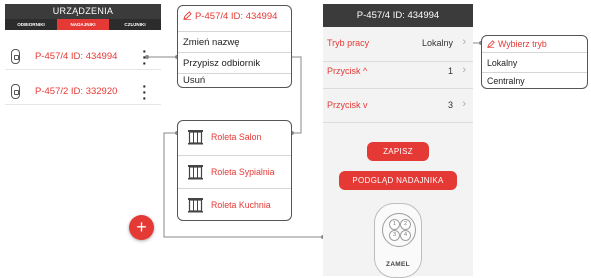 This screenshot has height=278, width=591. I want to click on mode-dropdown: Wybierz tryb Lokalny Centralny, so click(534, 62).